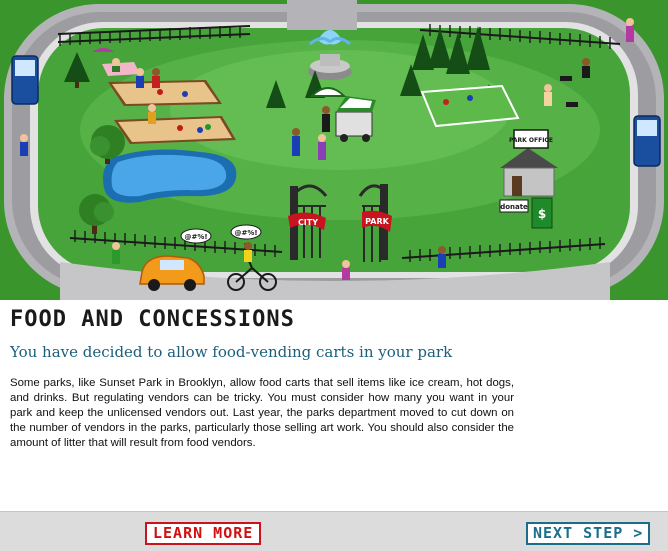 The height and width of the screenshot is (551, 668). Describe the element at coordinates (334, 531) in the screenshot. I see `footer-bar: LEARN MORE NEXT STEP >` at that location.